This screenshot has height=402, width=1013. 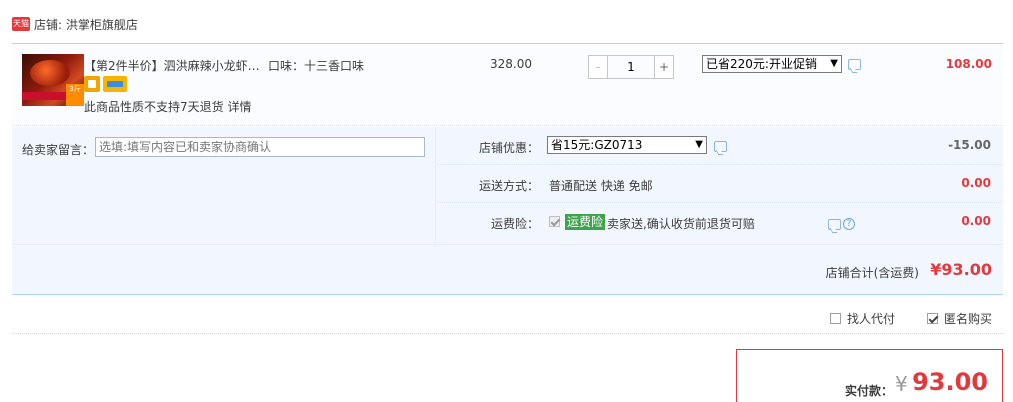 I want to click on insurance-label: 运费险：, so click(x=515, y=224).